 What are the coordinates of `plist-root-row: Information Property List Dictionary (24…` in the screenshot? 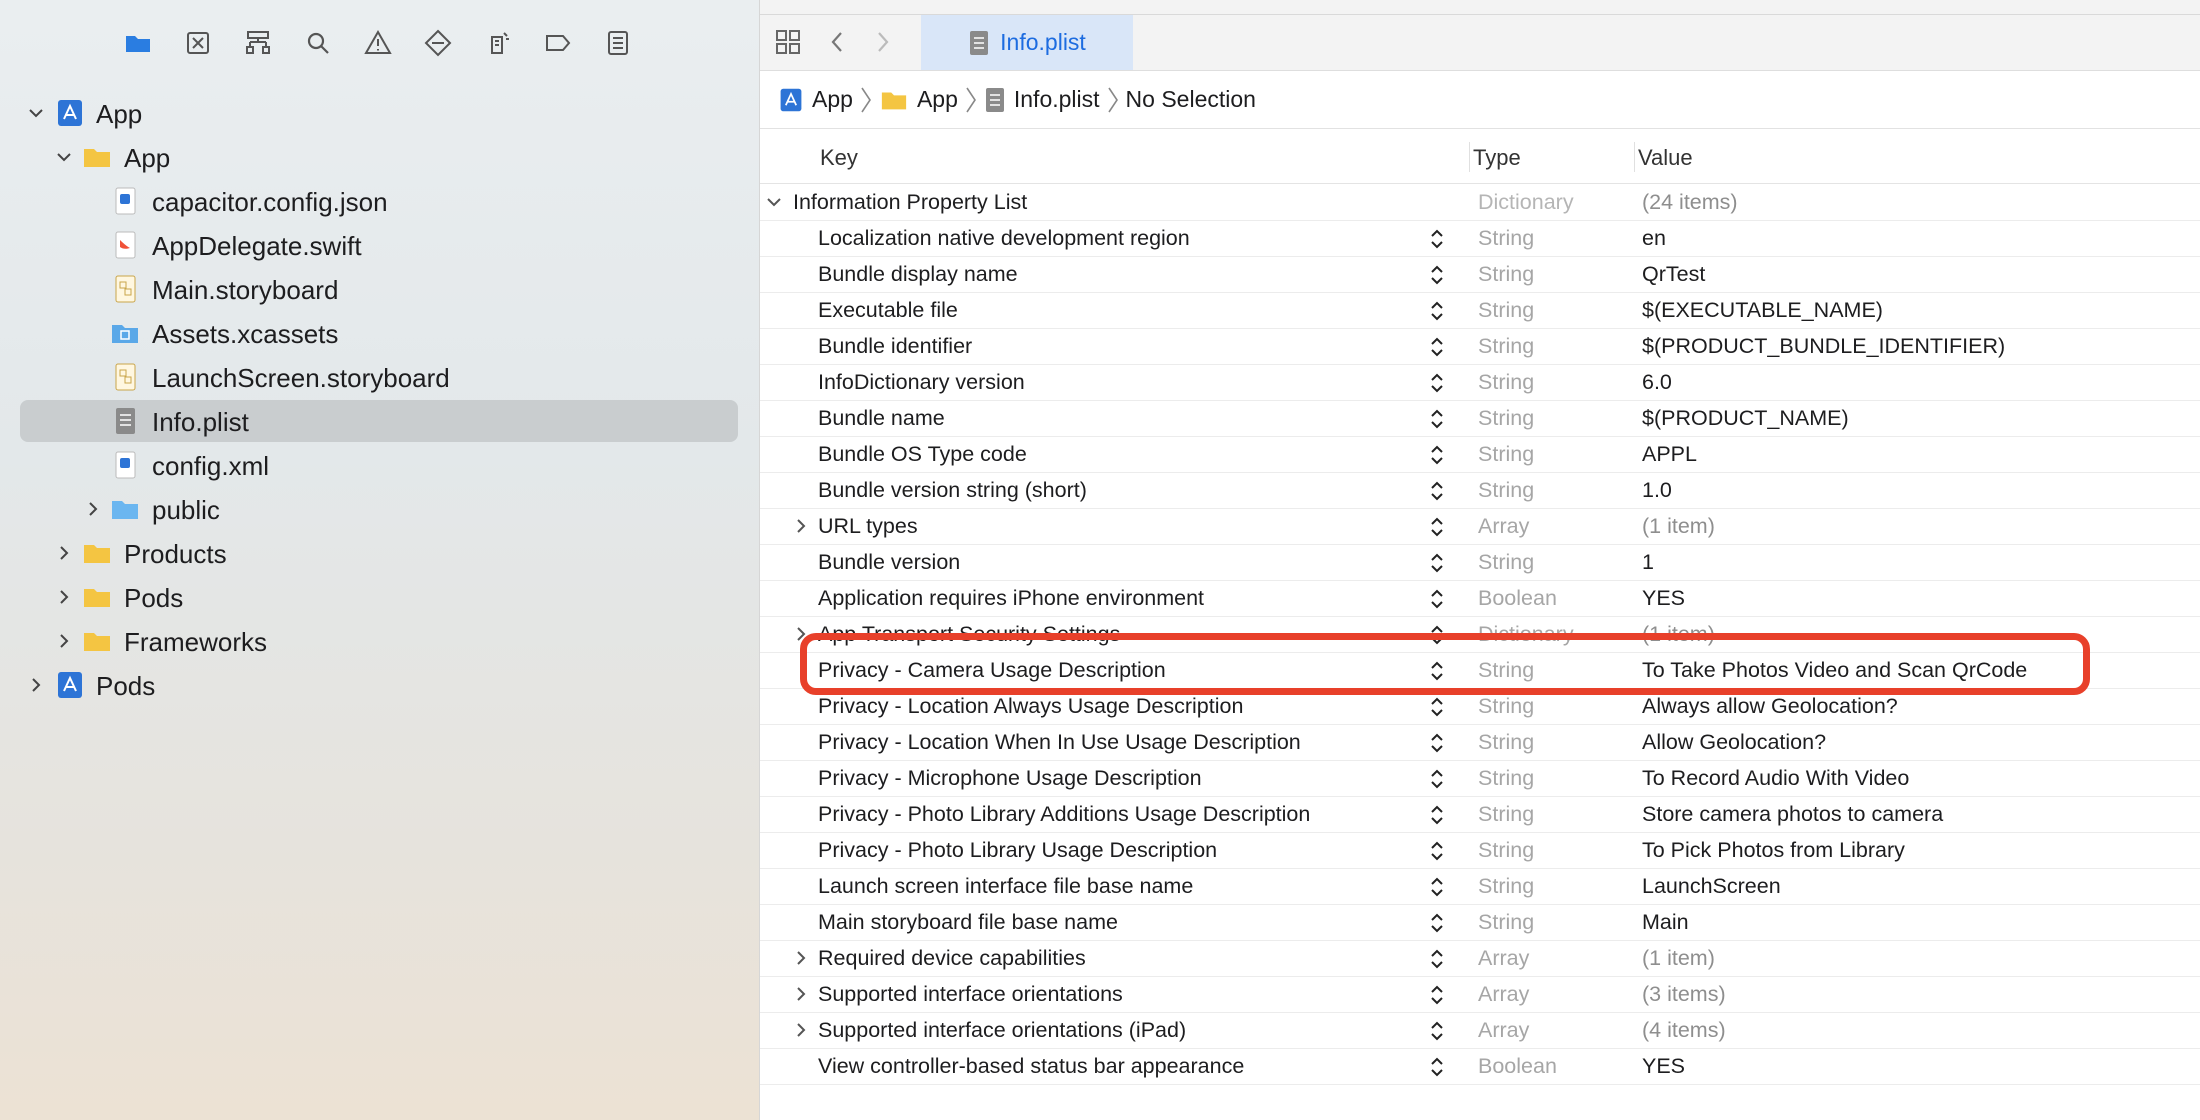 It's located at (1480, 202).